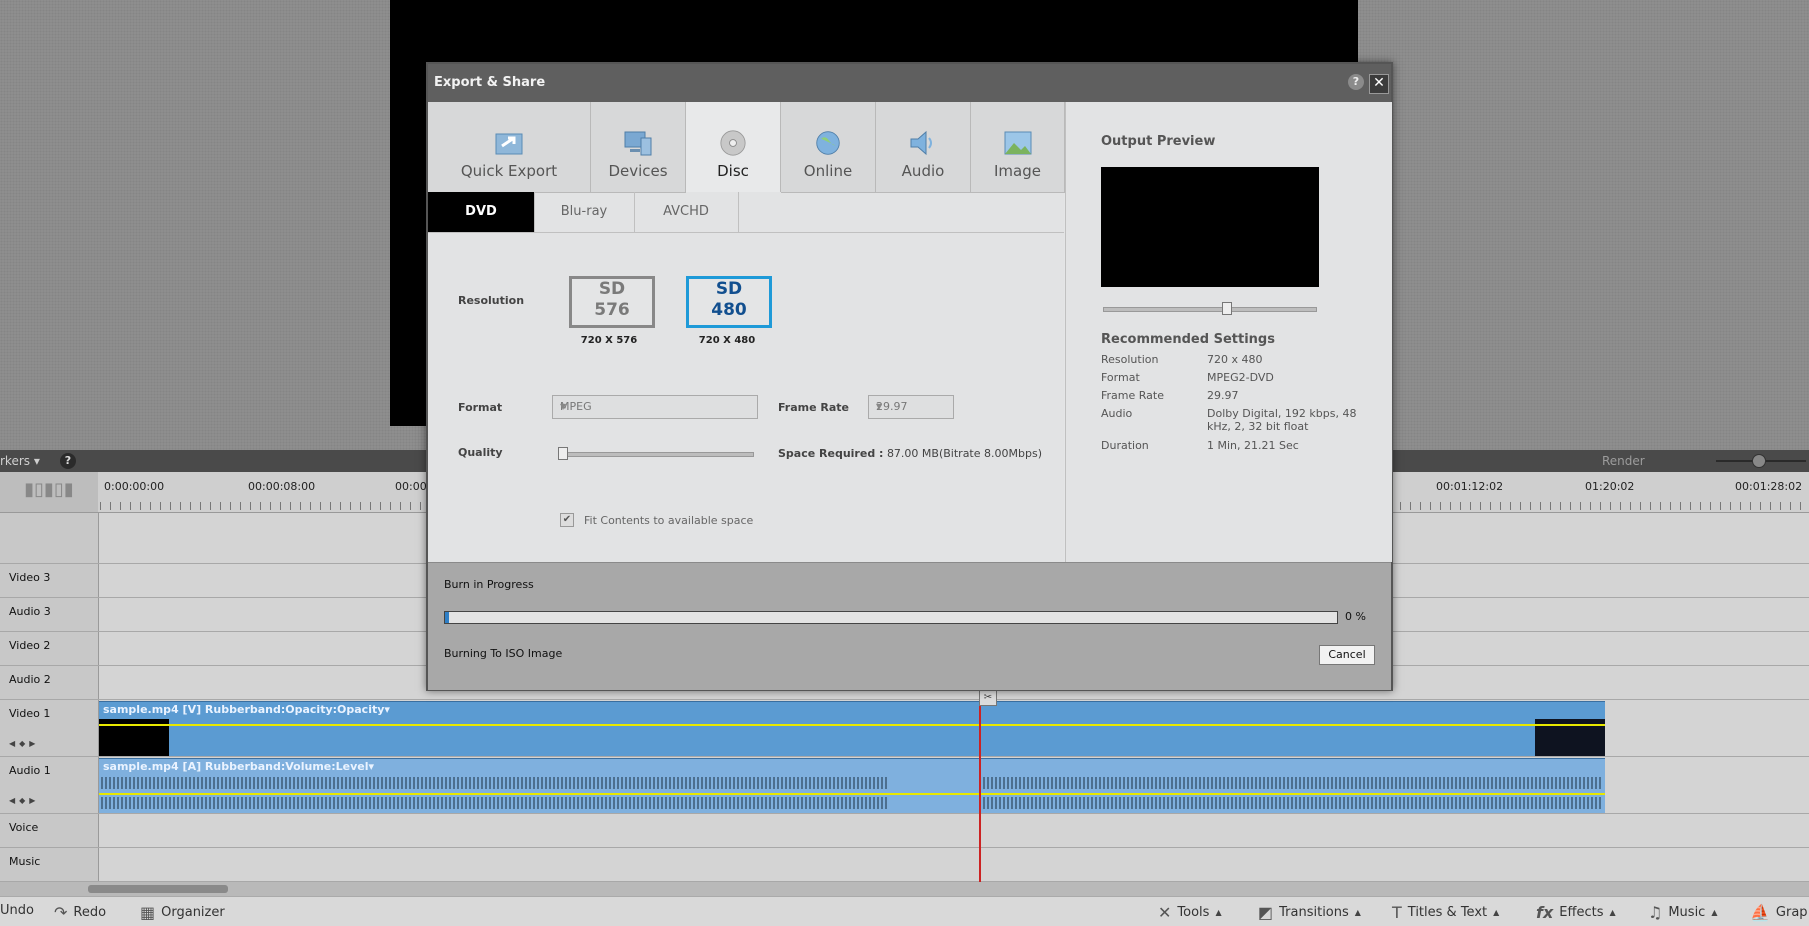  Describe the element at coordinates (1210, 309) in the screenshot. I see `preview-scrub-track` at that location.